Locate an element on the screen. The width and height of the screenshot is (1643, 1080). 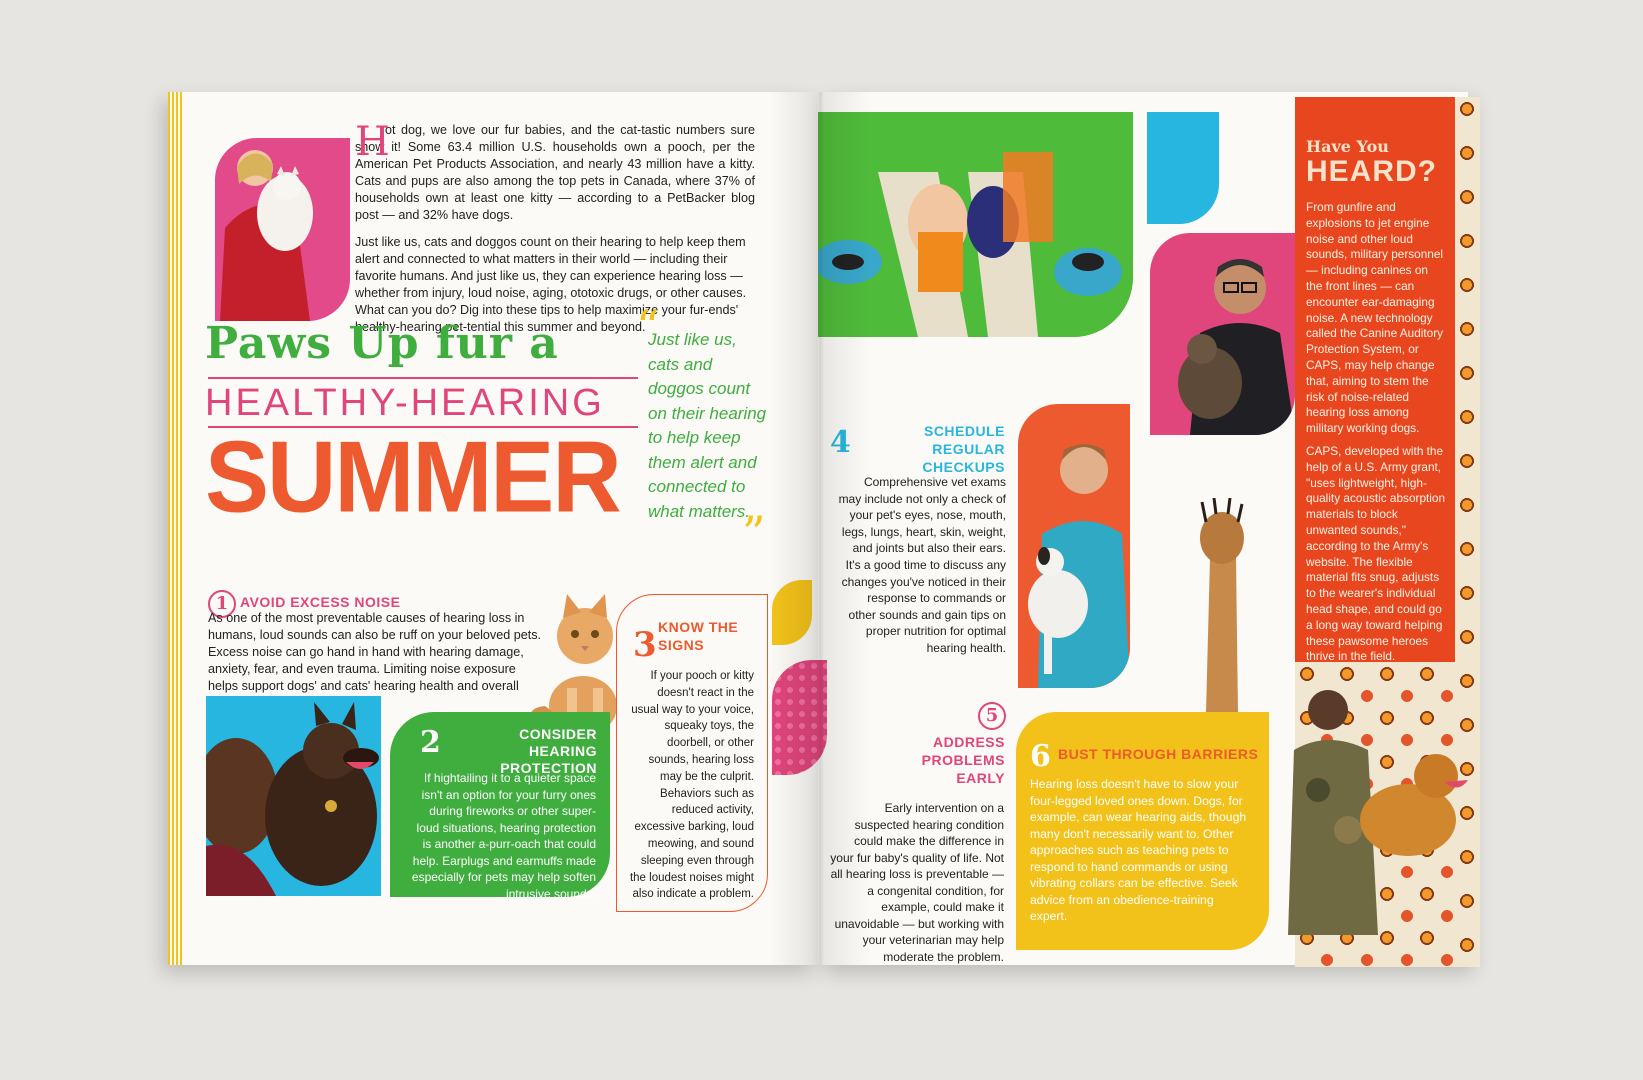
tip-6-number: 6 is located at coordinates (1040, 756).